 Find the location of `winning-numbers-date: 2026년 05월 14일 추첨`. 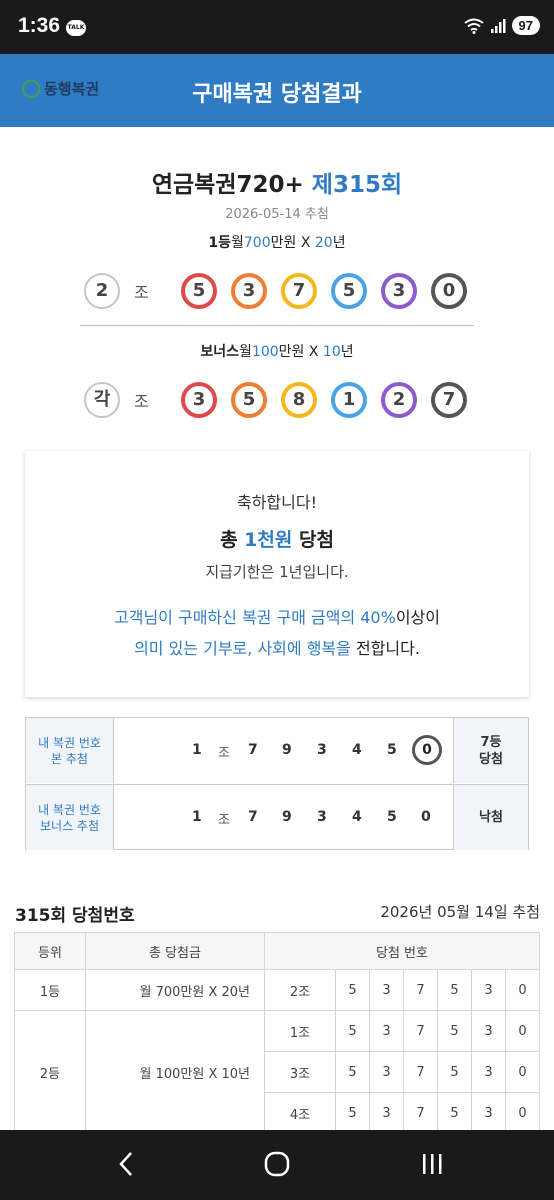

winning-numbers-date: 2026년 05월 14일 추첨 is located at coordinates (460, 912).